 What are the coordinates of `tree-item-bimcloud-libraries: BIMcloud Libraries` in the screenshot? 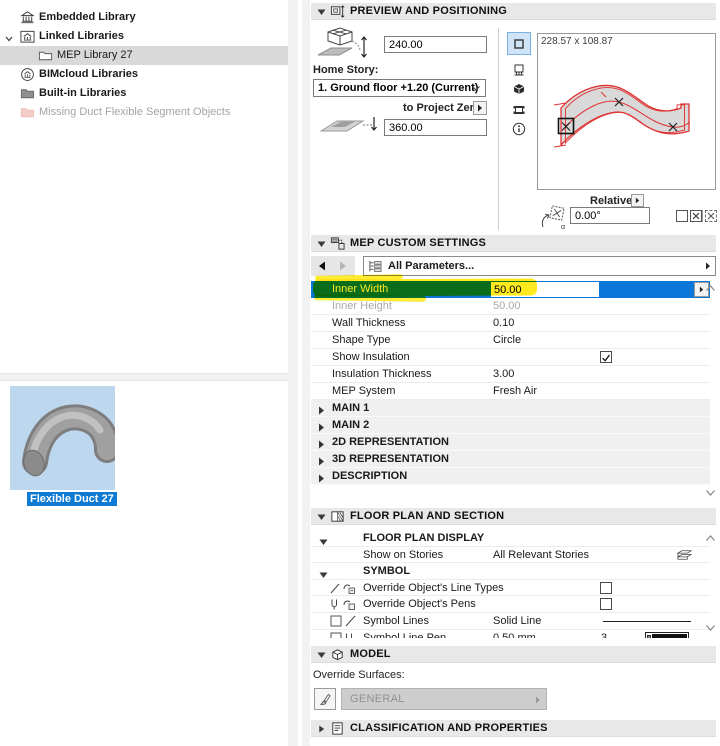 It's located at (144, 74).